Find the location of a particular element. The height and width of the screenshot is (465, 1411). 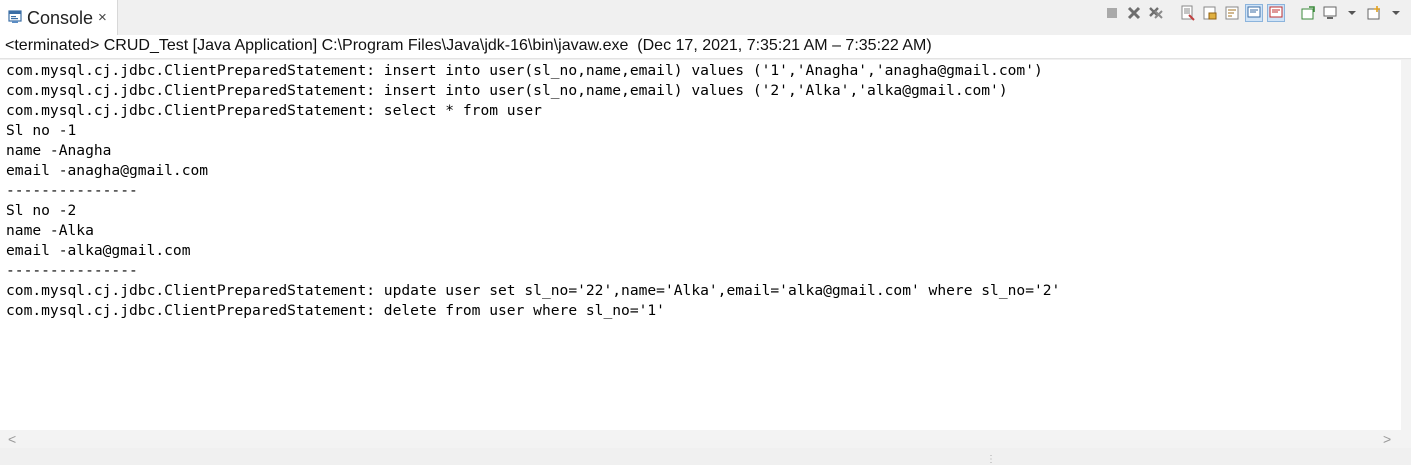

bottom-bar: ⋮ is located at coordinates (705, 456).